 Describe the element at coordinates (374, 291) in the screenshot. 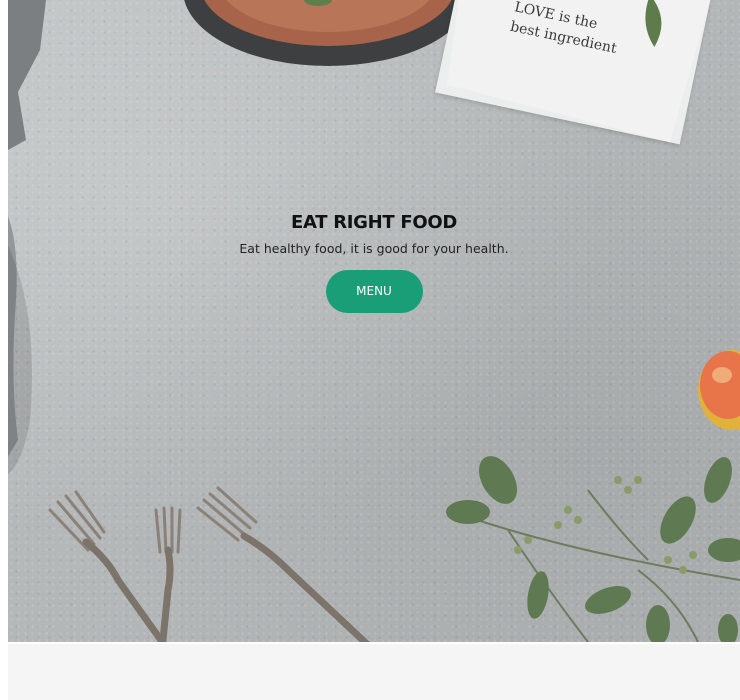

I see `menu-button: MENU` at that location.